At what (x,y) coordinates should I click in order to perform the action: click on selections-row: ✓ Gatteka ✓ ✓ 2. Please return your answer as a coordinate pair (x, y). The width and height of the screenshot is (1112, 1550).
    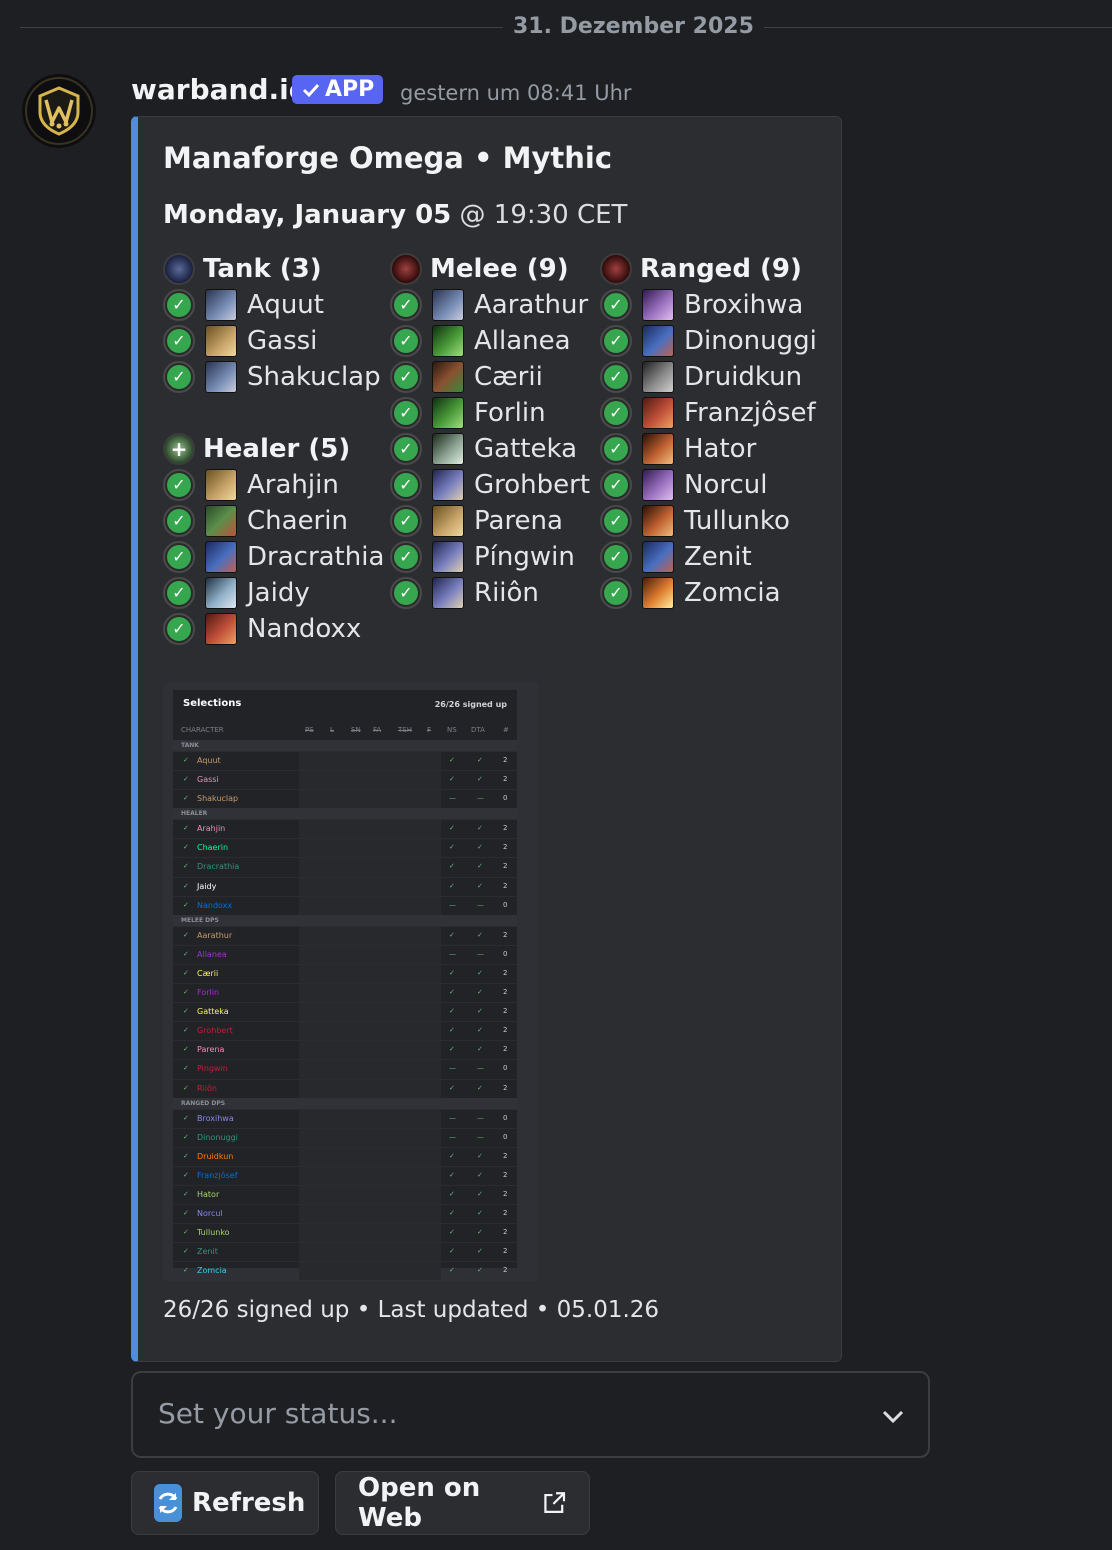
    Looking at the image, I should click on (345, 1012).